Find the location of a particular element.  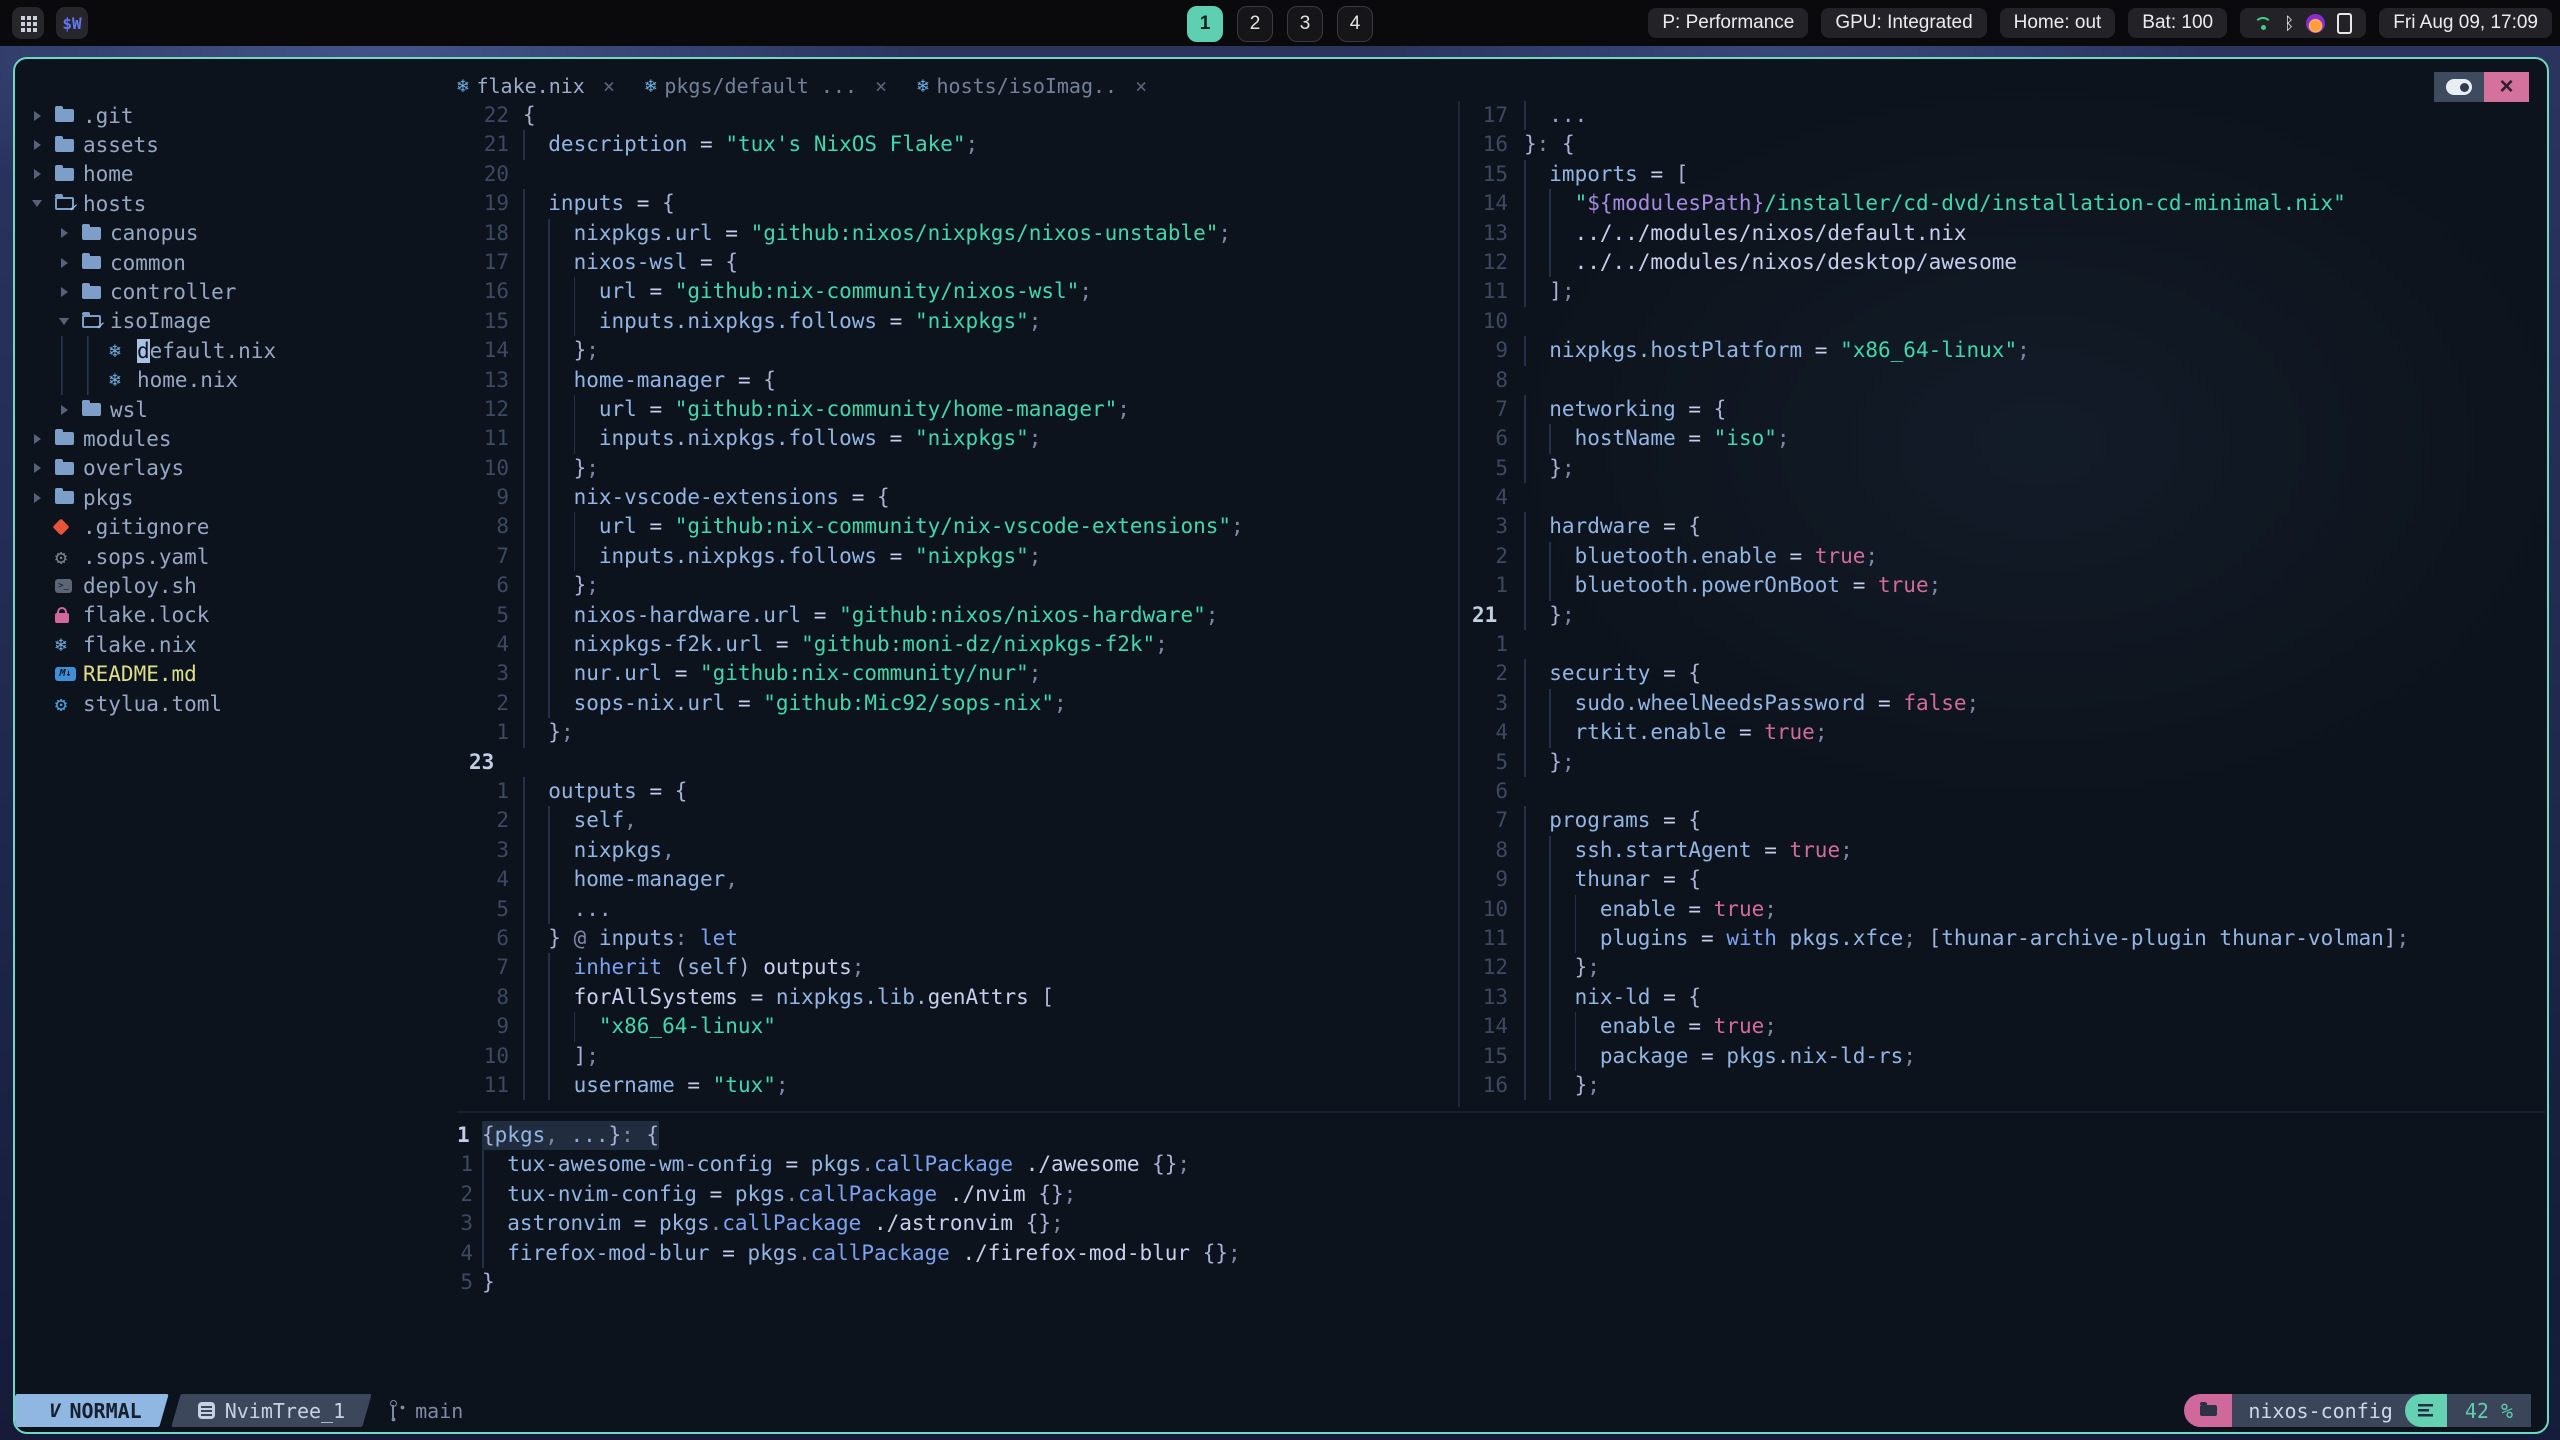

tree-item-label: canopus is located at coordinates (154, 233).